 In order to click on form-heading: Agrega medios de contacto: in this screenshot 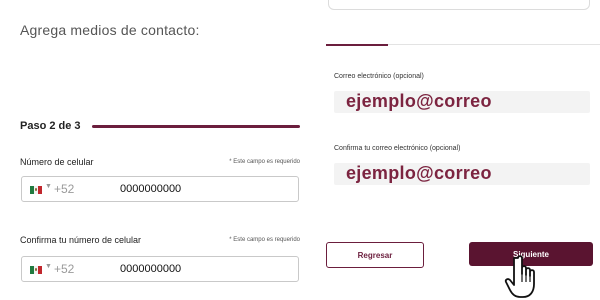, I will do `click(110, 30)`.